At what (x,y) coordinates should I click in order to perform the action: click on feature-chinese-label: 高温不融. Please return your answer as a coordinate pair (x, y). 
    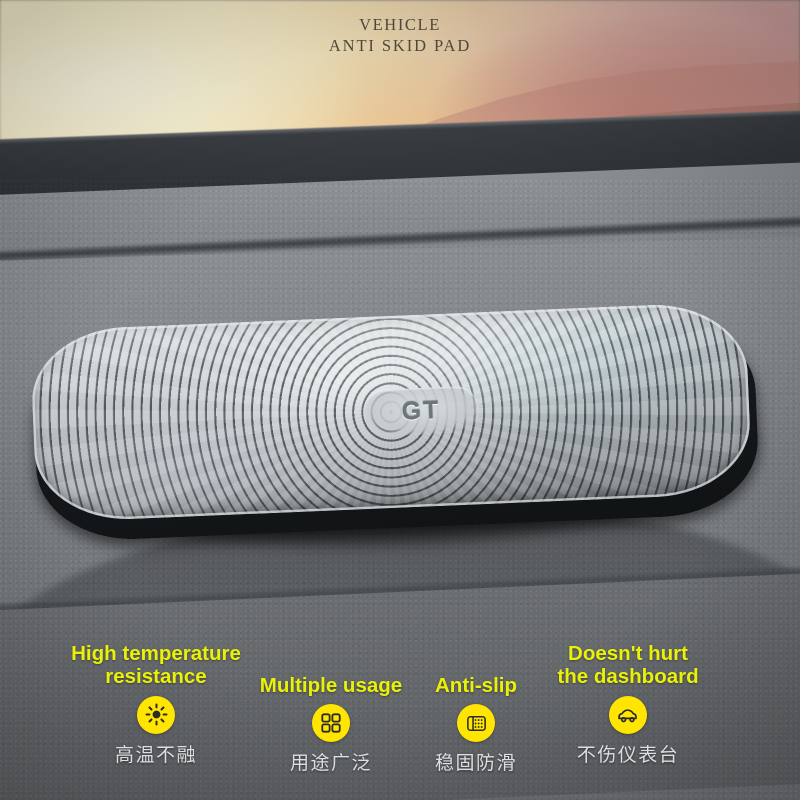
    Looking at the image, I should click on (155, 755).